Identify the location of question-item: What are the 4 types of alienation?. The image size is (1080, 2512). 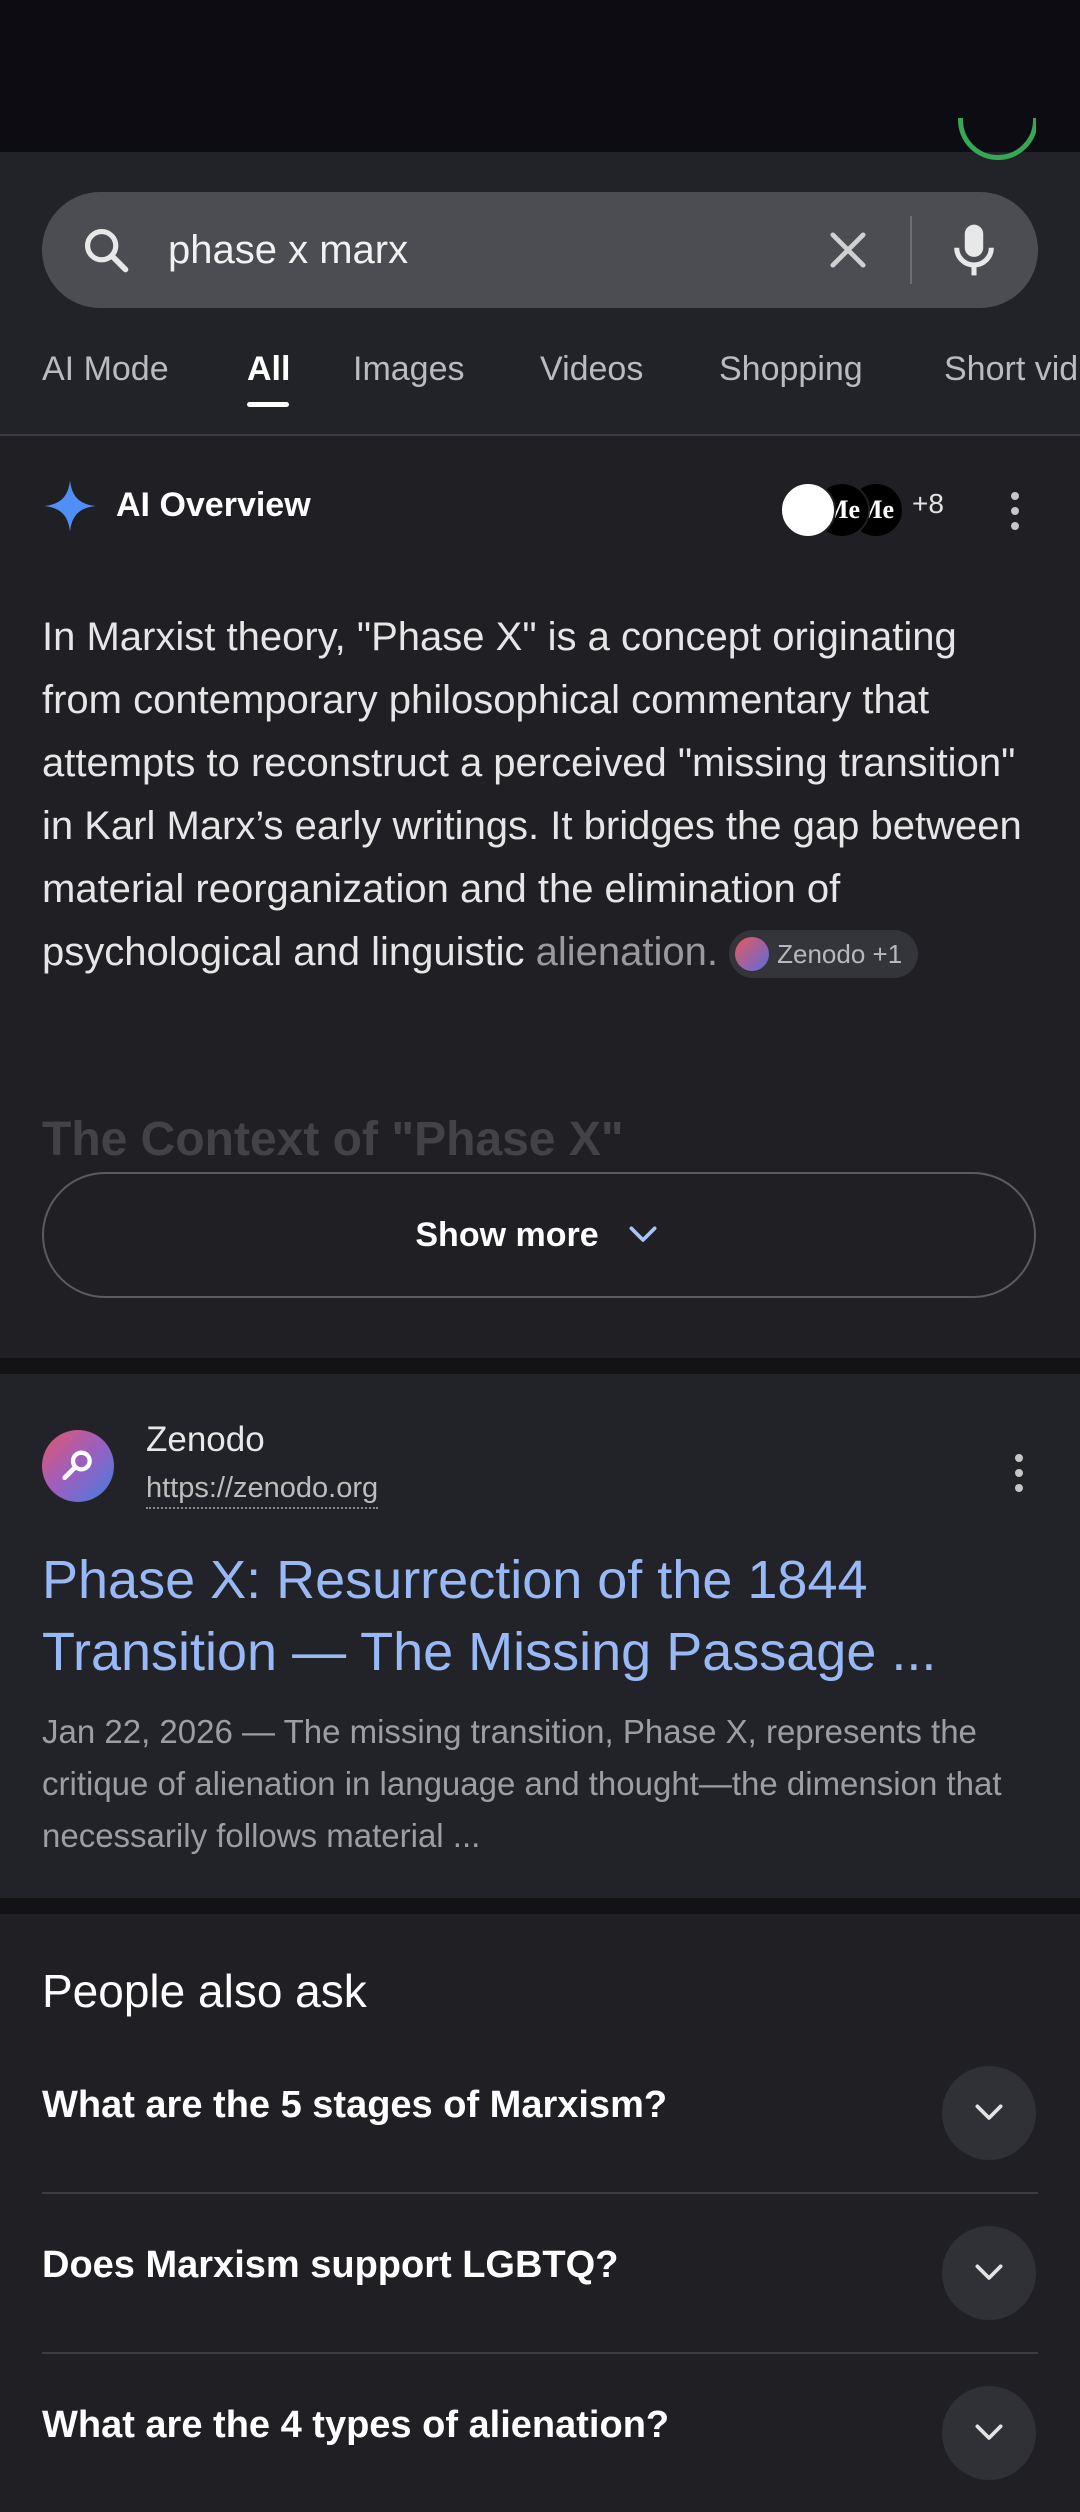
(540, 2433).